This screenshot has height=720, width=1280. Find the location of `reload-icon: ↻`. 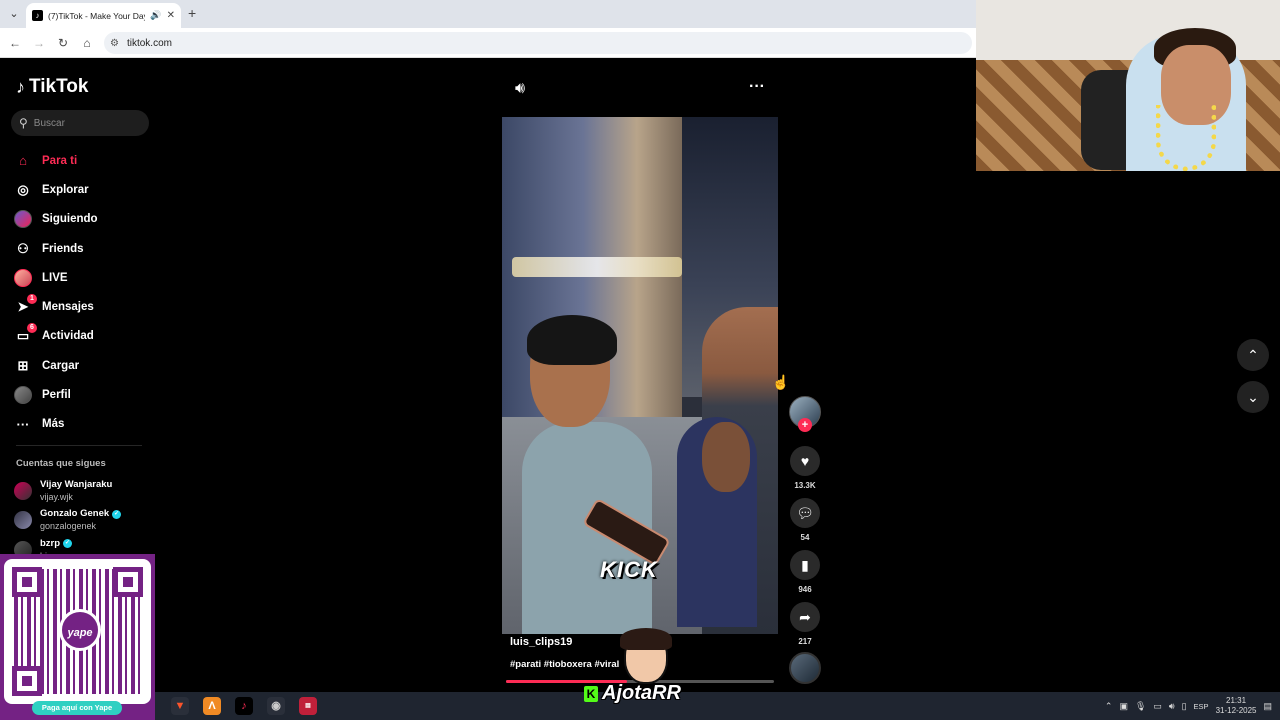

reload-icon: ↻ is located at coordinates (63, 43).